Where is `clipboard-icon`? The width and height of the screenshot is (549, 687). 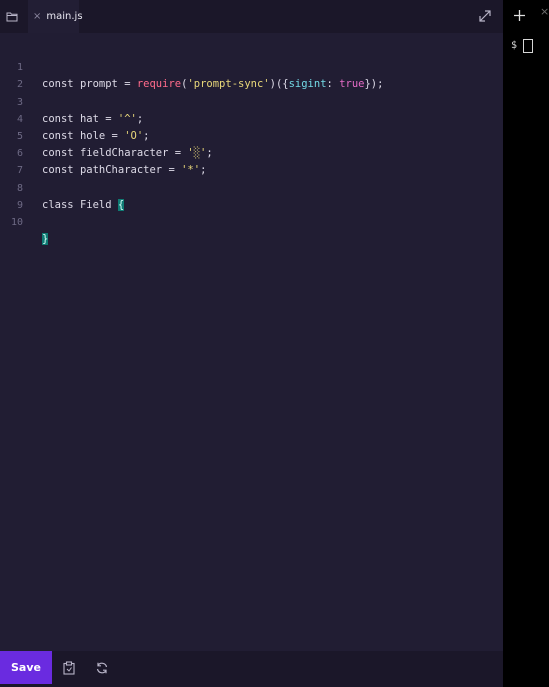
clipboard-icon is located at coordinates (69, 667).